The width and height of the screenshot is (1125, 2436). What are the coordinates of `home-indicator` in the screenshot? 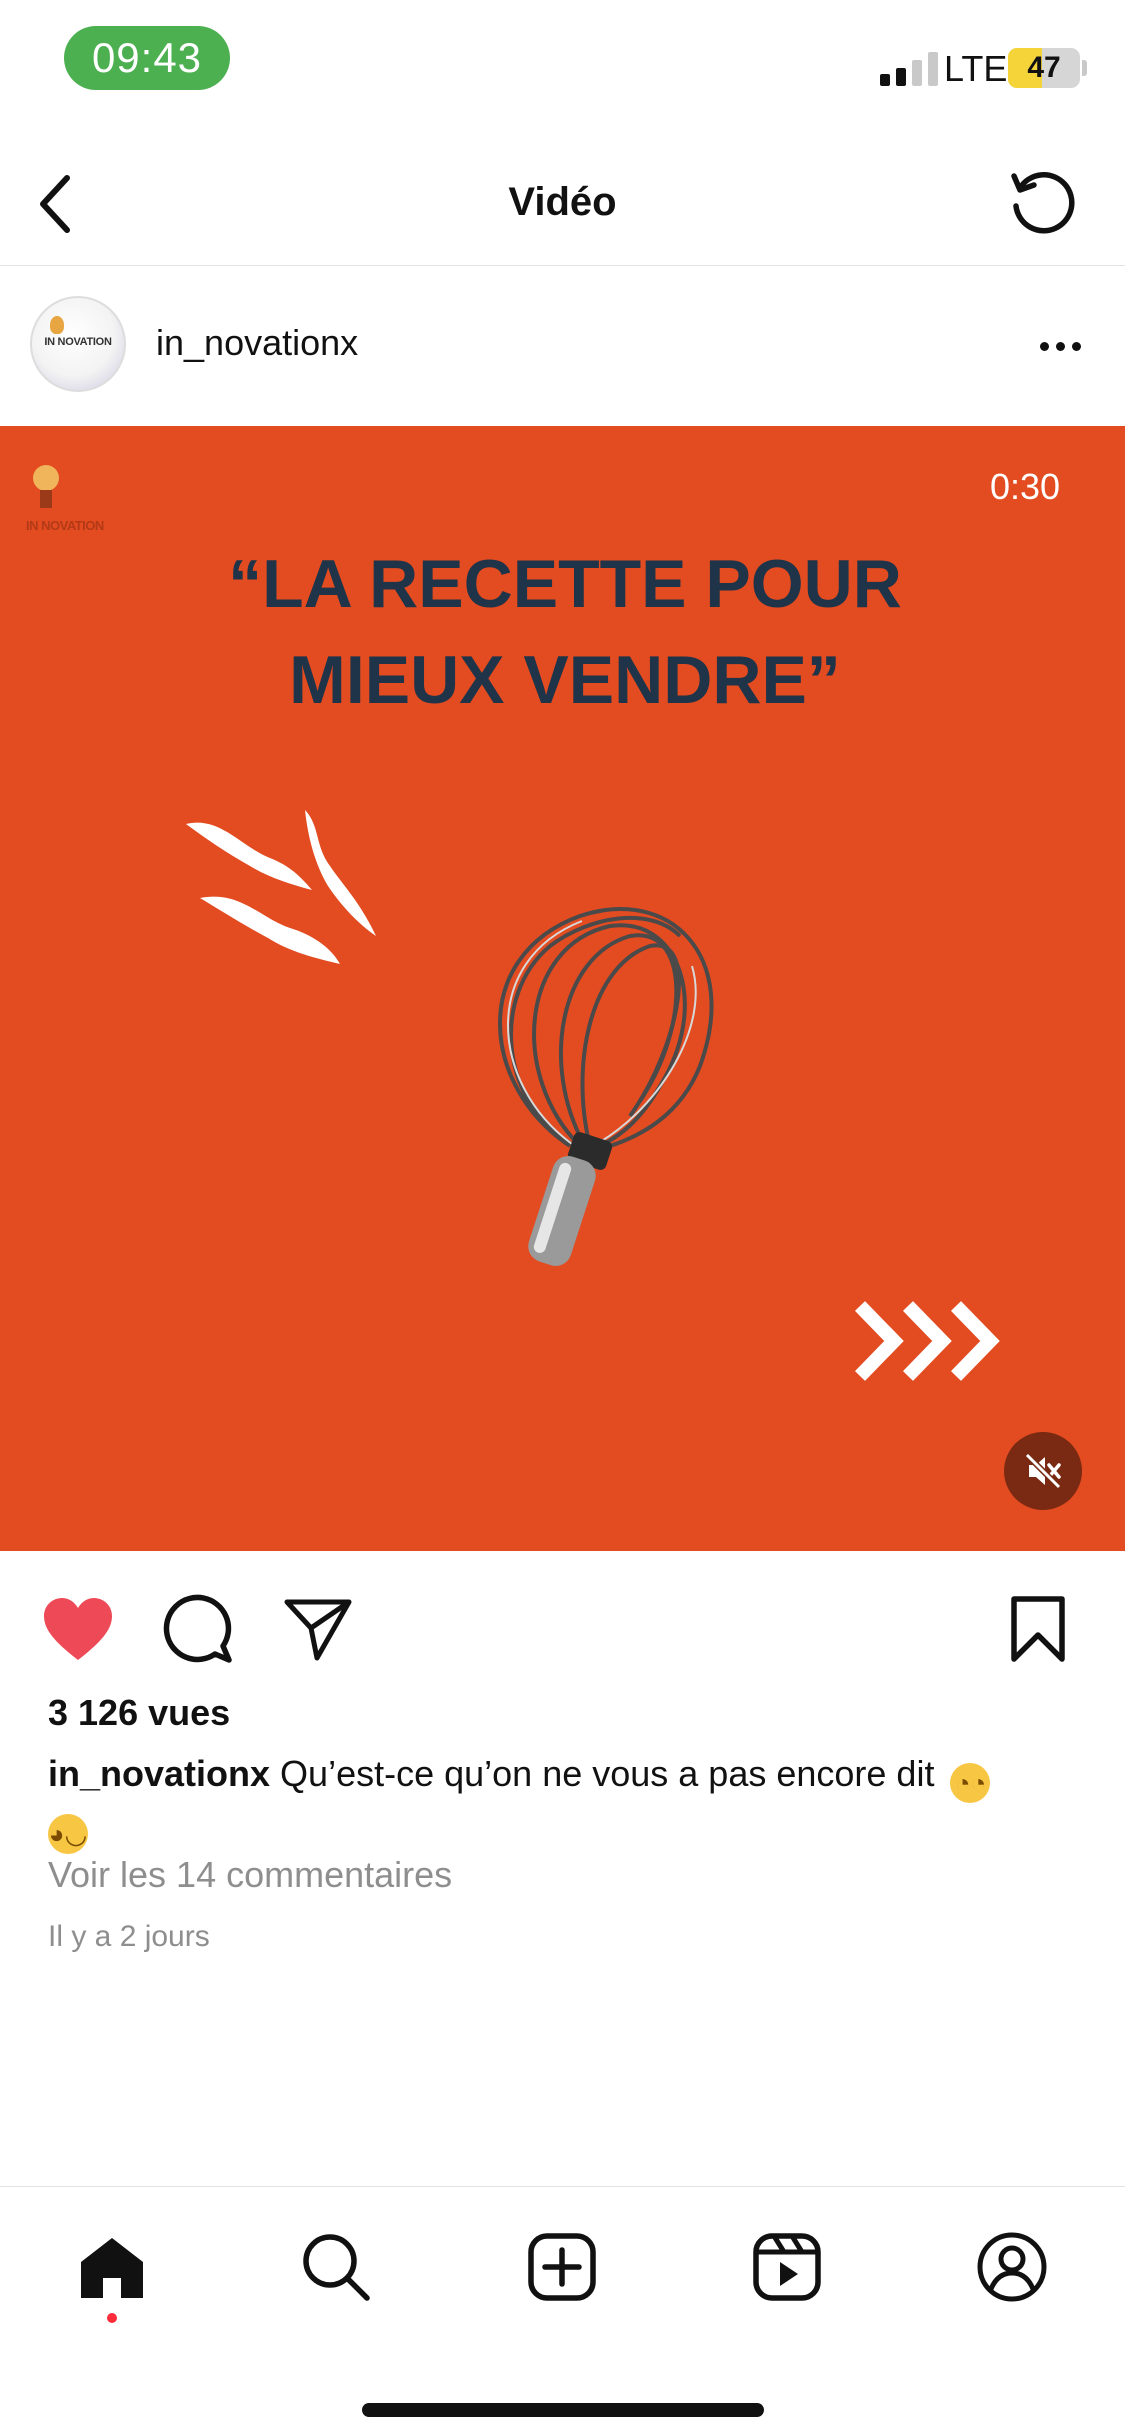 It's located at (563, 2410).